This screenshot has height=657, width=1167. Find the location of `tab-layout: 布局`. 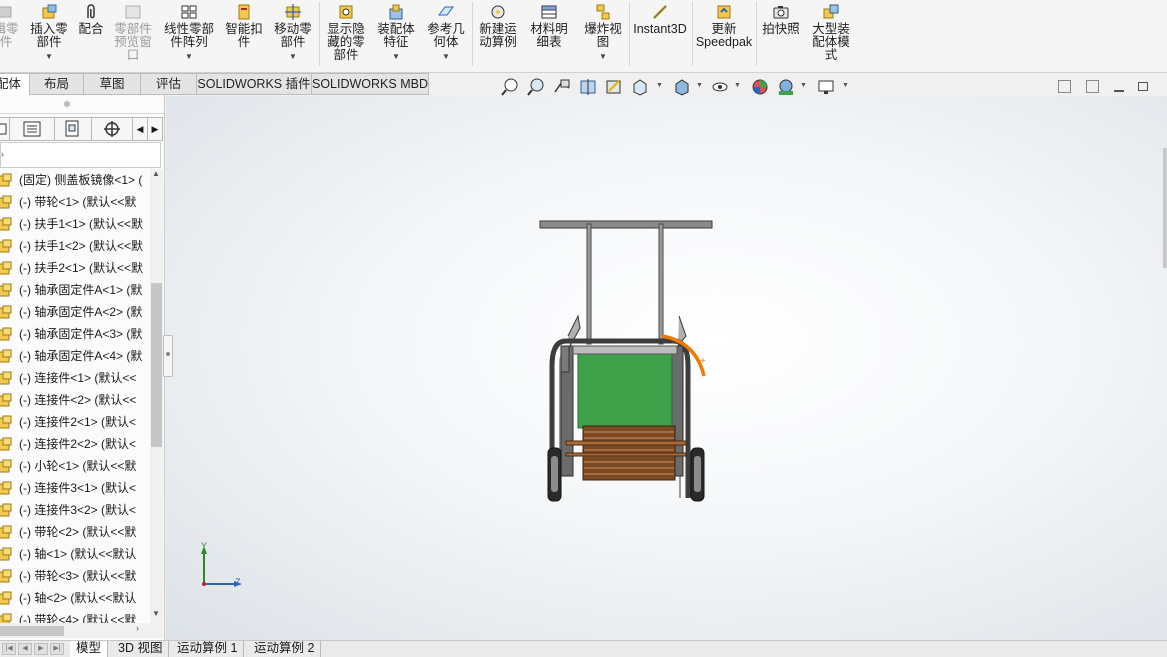

tab-layout: 布局 is located at coordinates (56, 84).